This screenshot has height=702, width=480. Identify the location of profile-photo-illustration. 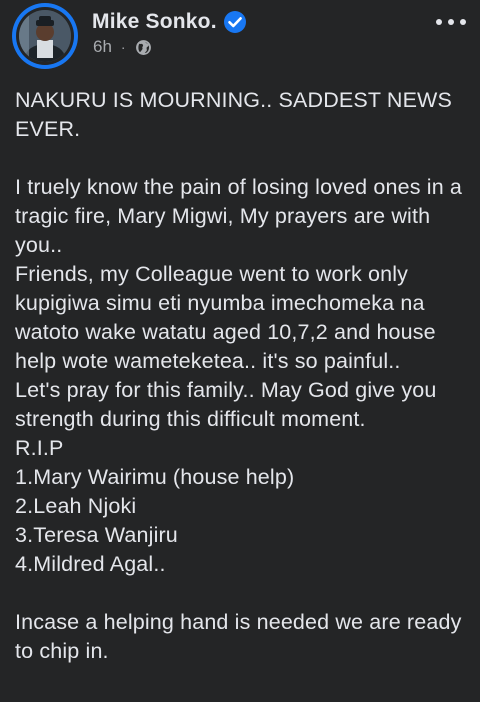
(45, 36).